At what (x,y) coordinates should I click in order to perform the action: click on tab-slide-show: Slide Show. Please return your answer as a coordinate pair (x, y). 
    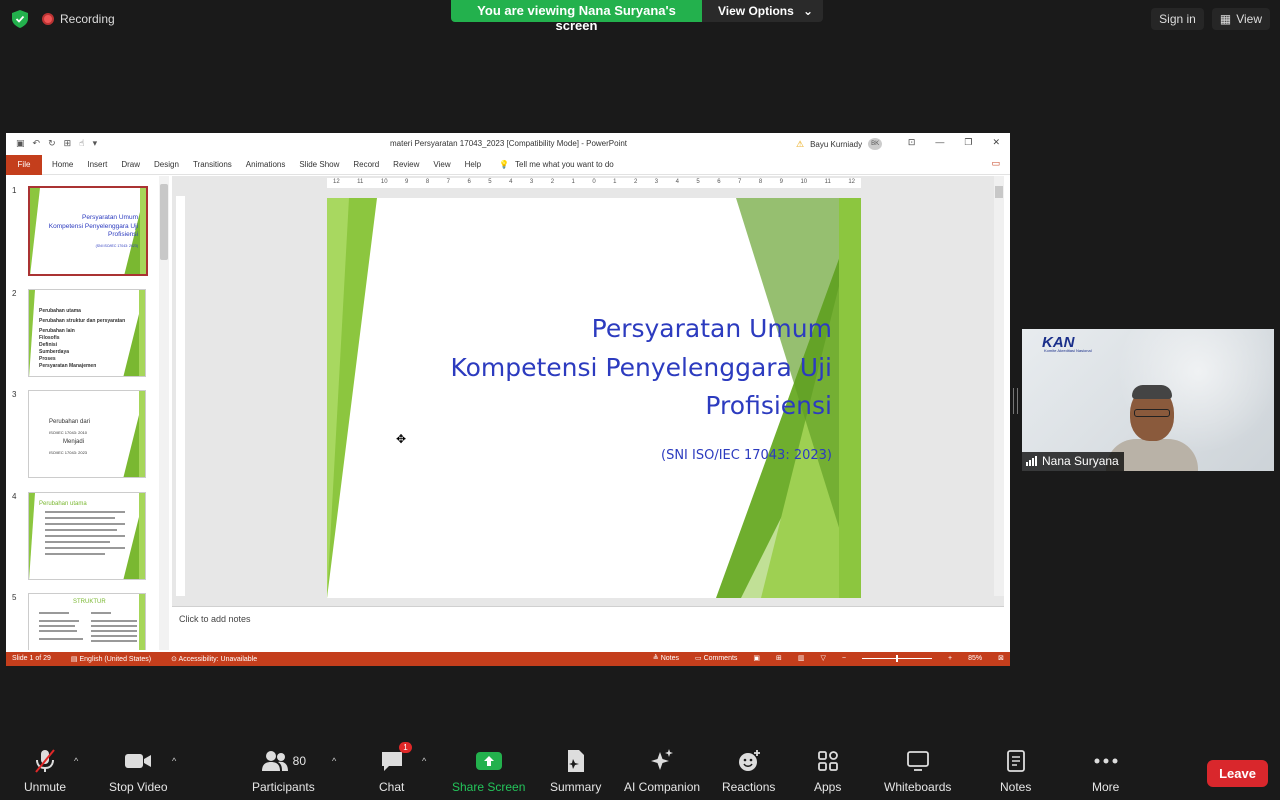
    Looking at the image, I should click on (319, 164).